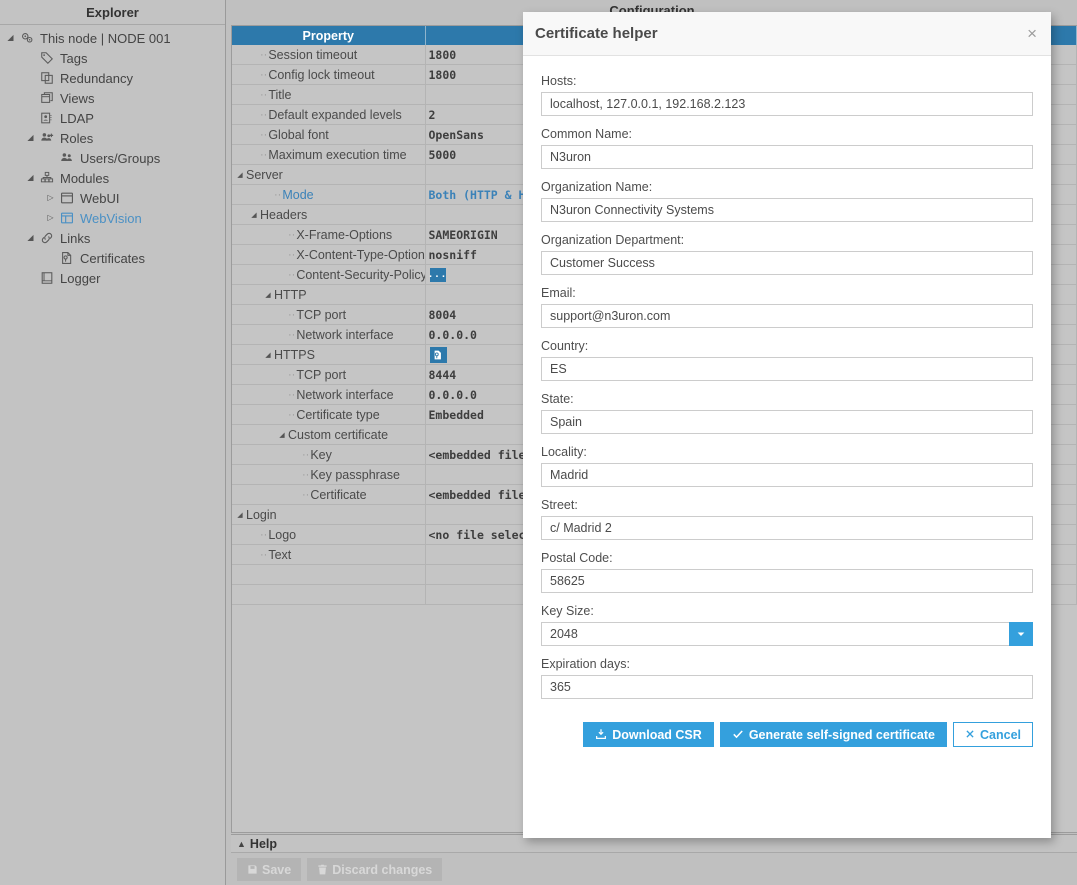 Image resolution: width=1077 pixels, height=885 pixels. Describe the element at coordinates (329, 294) in the screenshot. I see `property-name-cell: ◢ HTTP` at that location.